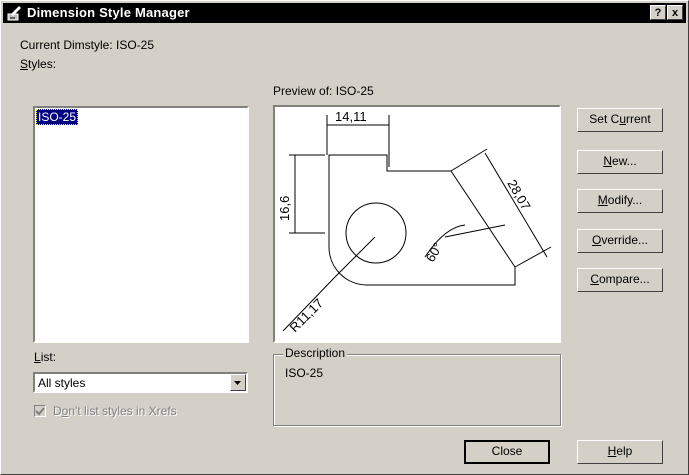  Describe the element at coordinates (37, 357) in the screenshot. I see `list-label-hotkey: L` at that location.